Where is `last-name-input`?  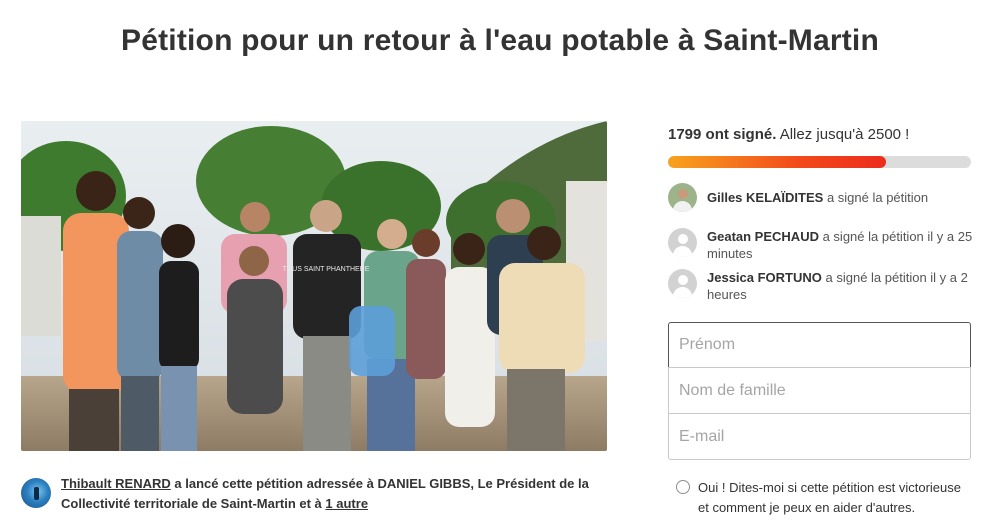
last-name-input is located at coordinates (819, 390).